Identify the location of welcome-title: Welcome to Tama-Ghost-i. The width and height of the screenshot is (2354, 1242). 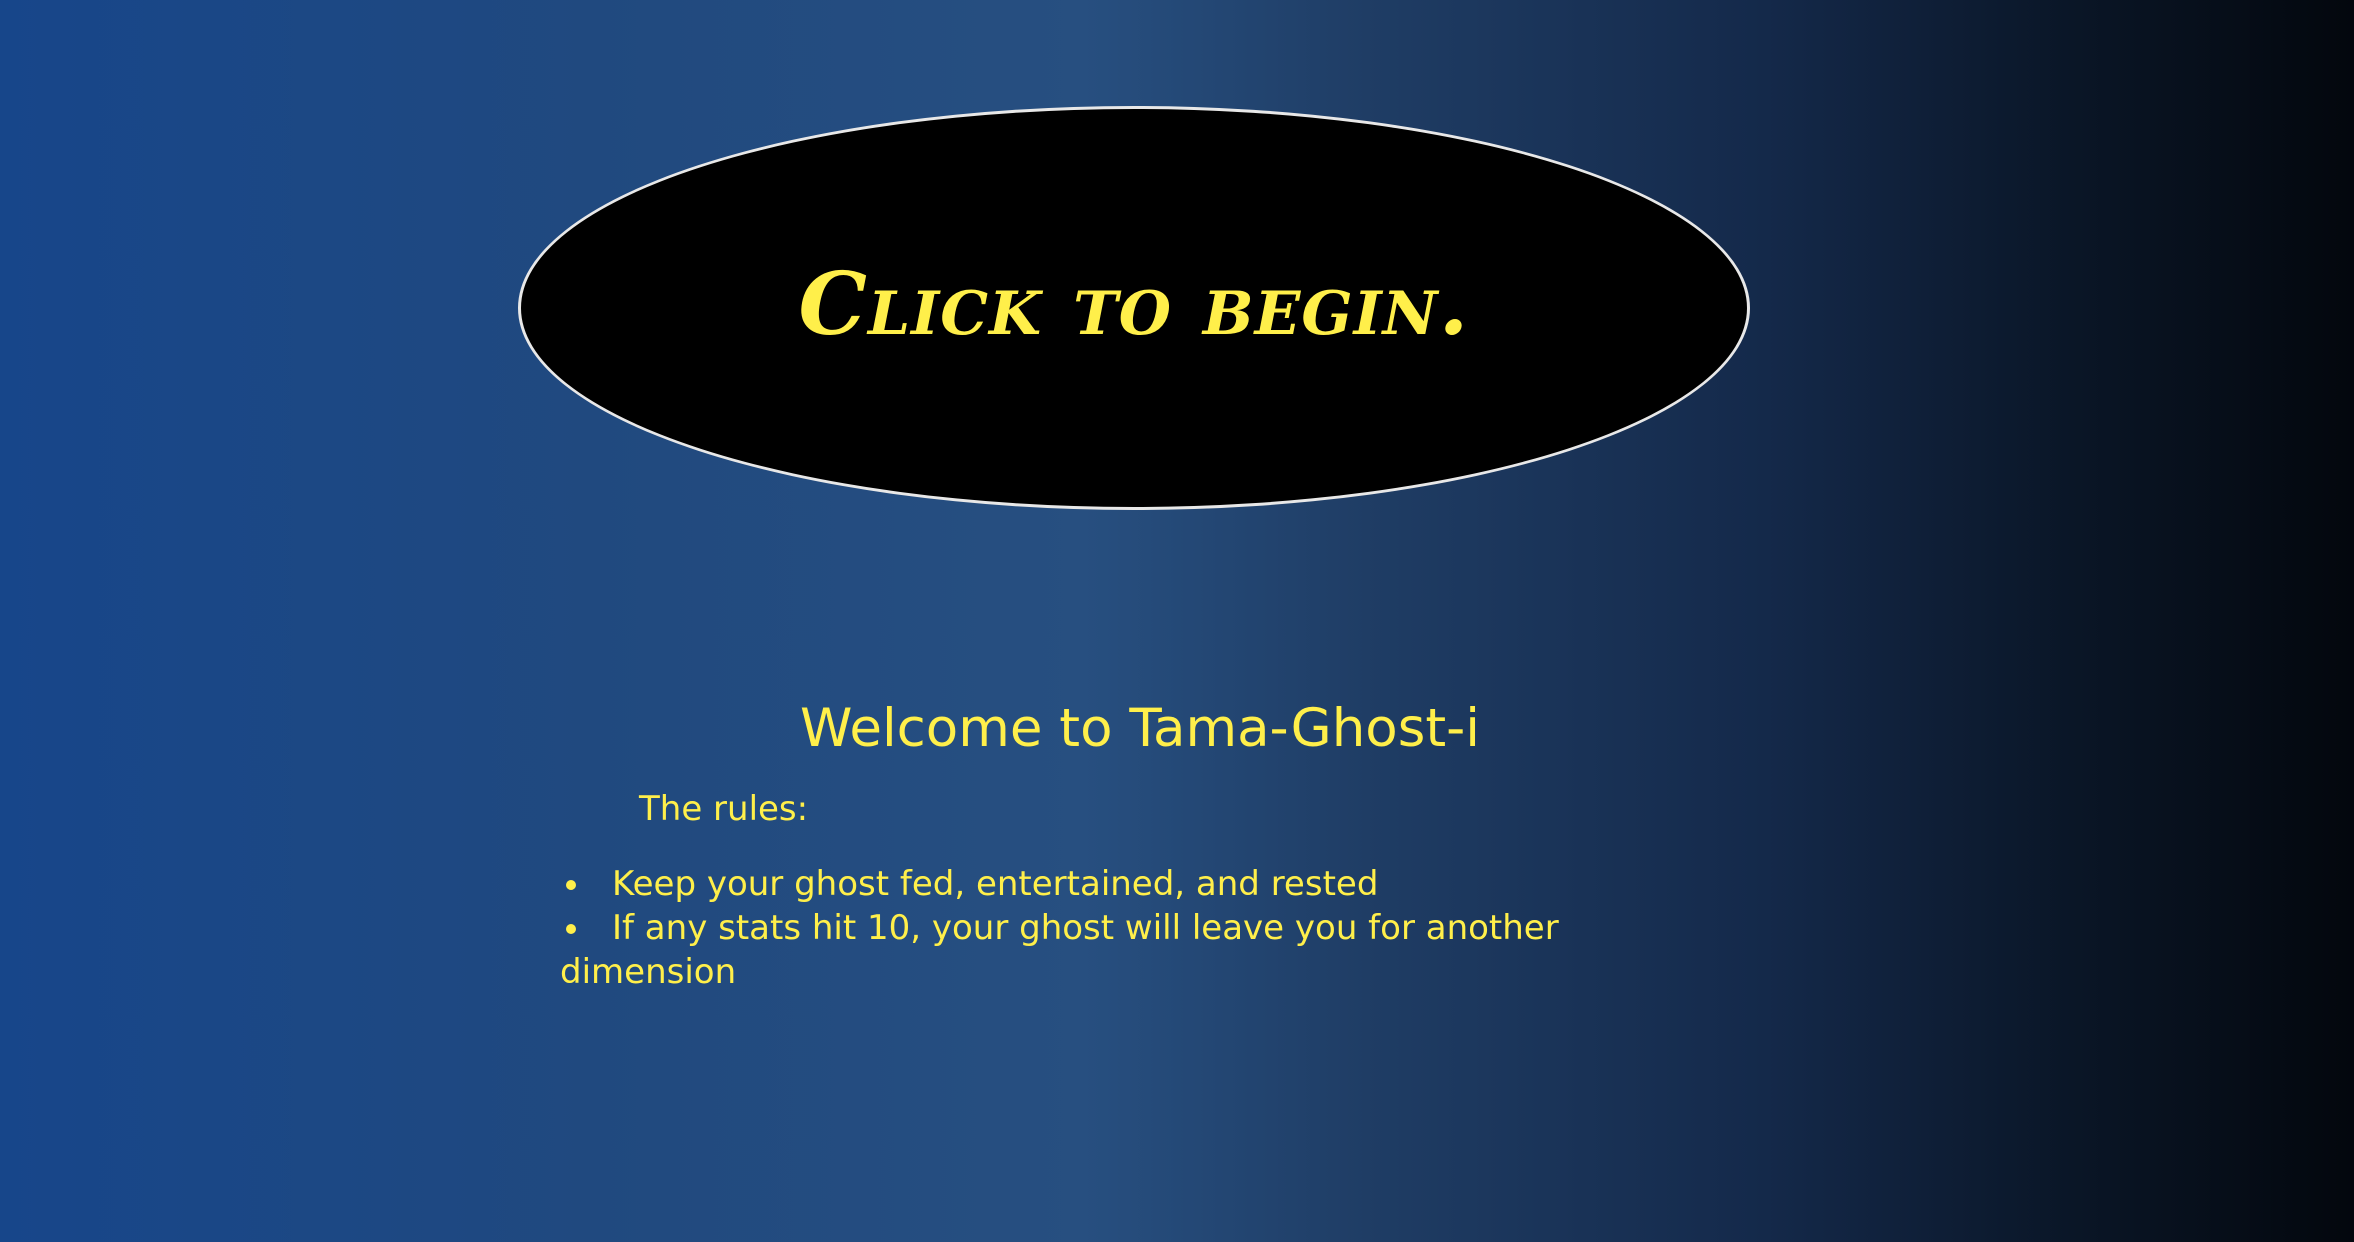
(1140, 728).